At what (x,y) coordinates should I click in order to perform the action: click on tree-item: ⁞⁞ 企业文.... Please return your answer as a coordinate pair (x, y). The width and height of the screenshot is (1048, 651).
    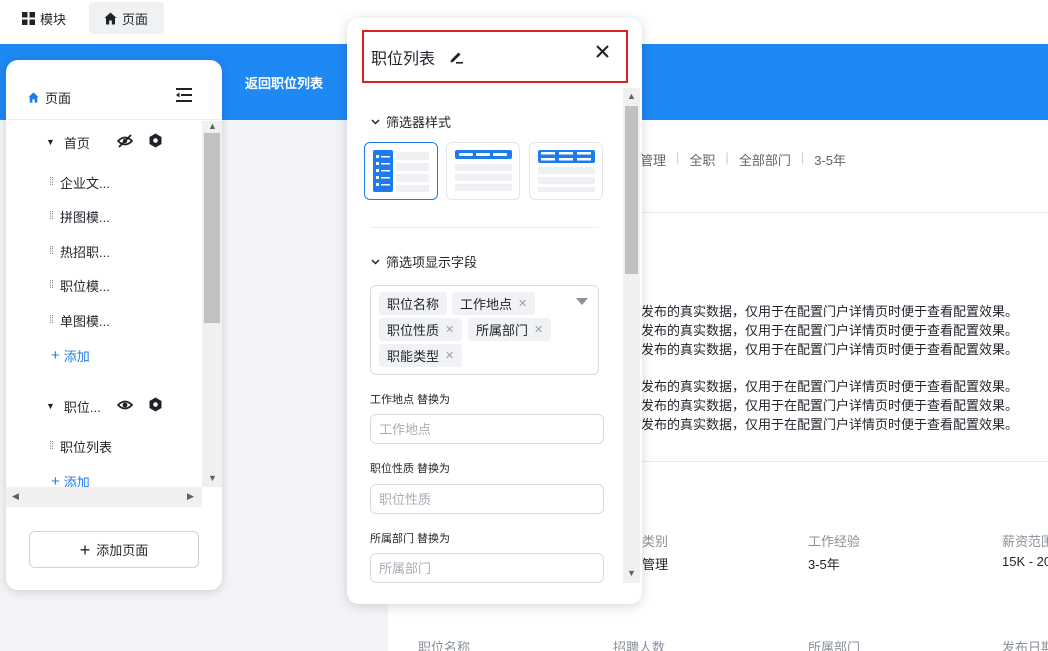
    Looking at the image, I should click on (76, 182).